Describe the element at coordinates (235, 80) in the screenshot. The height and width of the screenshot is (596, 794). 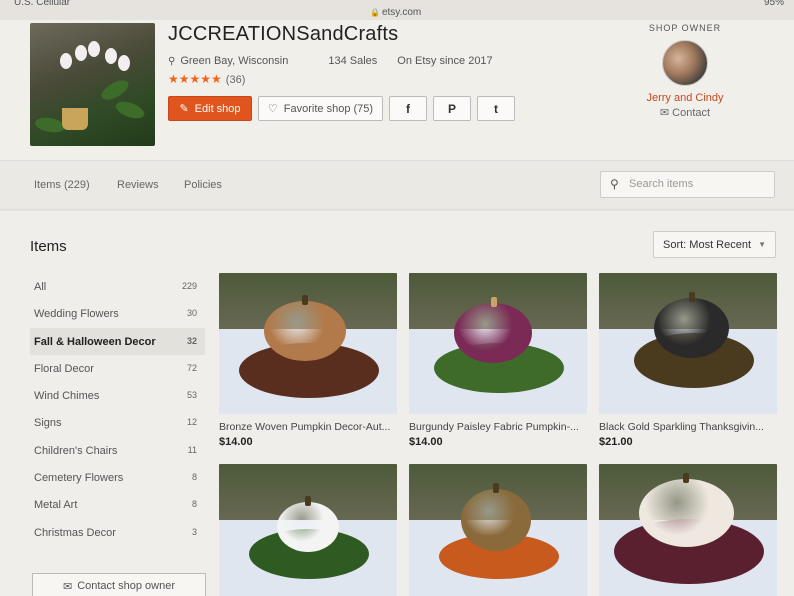
I see `review-count: (36)` at that location.